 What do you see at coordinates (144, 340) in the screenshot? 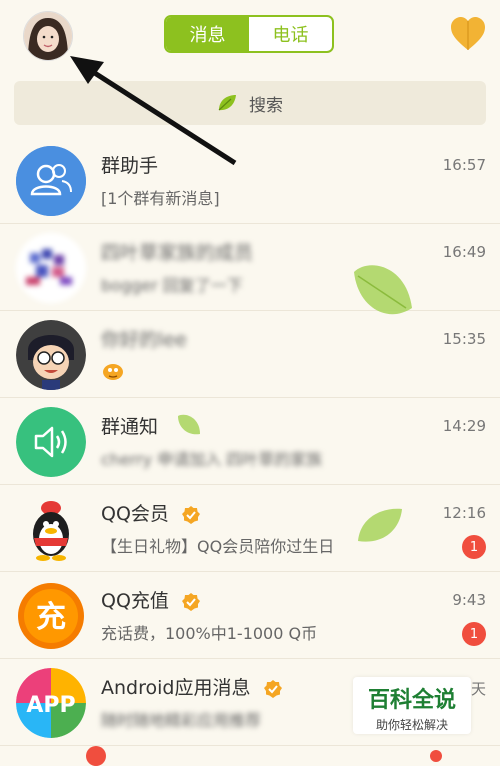
I see `conversation-name: 你好的lee` at bounding box center [144, 340].